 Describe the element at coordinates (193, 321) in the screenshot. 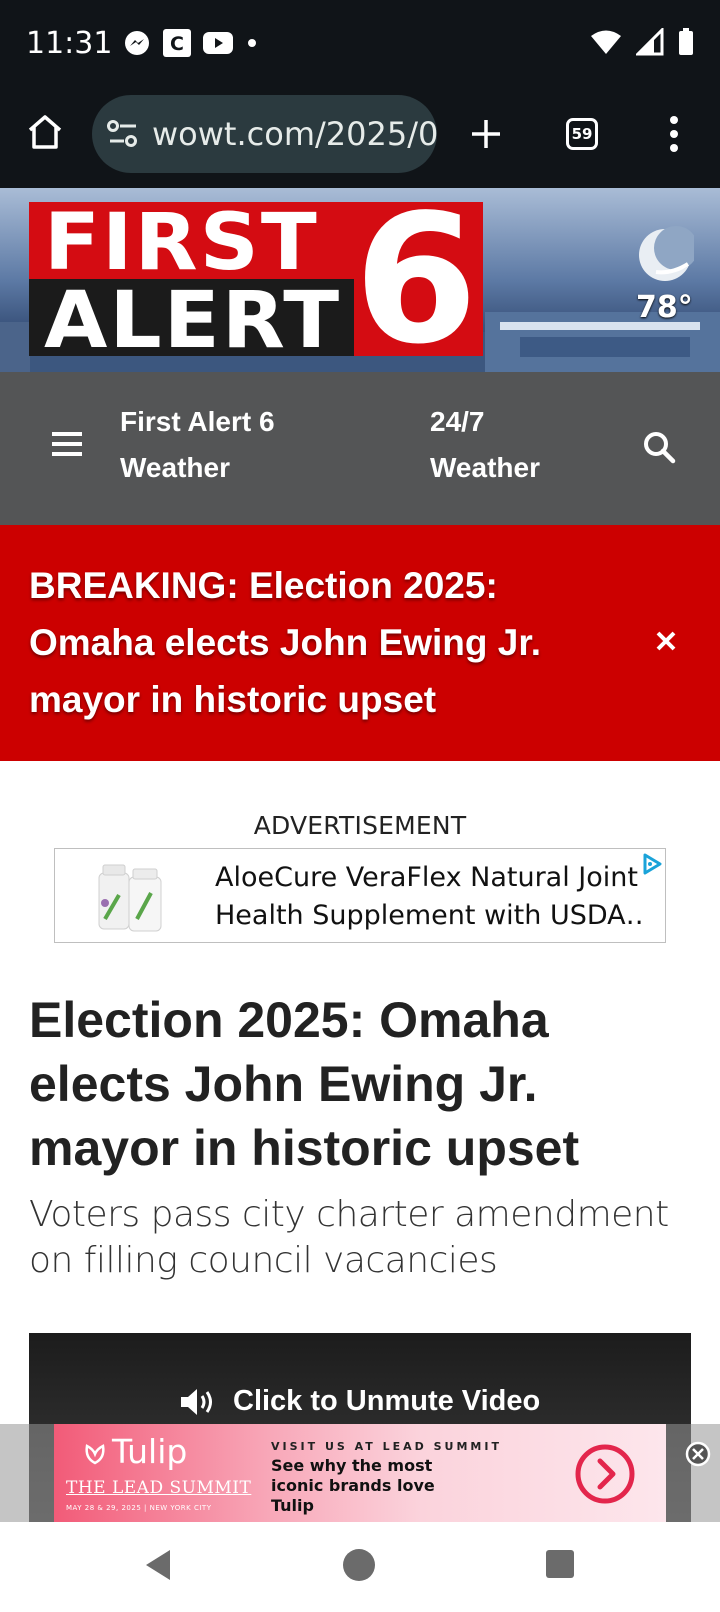

I see `logo-alert-text: ALERT` at that location.